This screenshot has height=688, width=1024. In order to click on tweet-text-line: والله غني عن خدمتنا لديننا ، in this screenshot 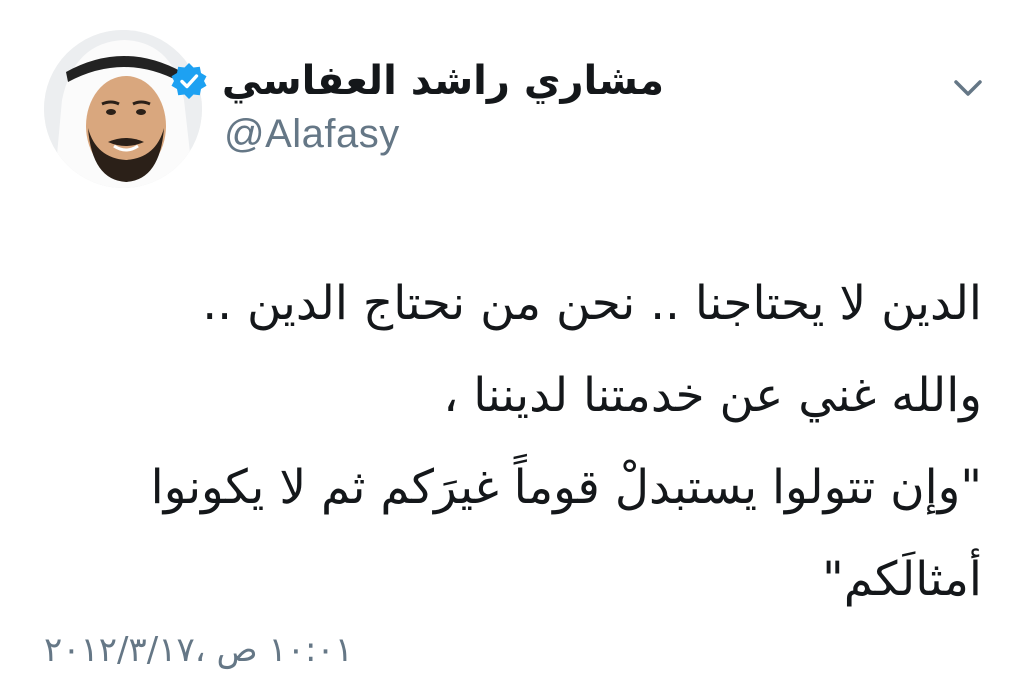, I will do `click(712, 395)`.